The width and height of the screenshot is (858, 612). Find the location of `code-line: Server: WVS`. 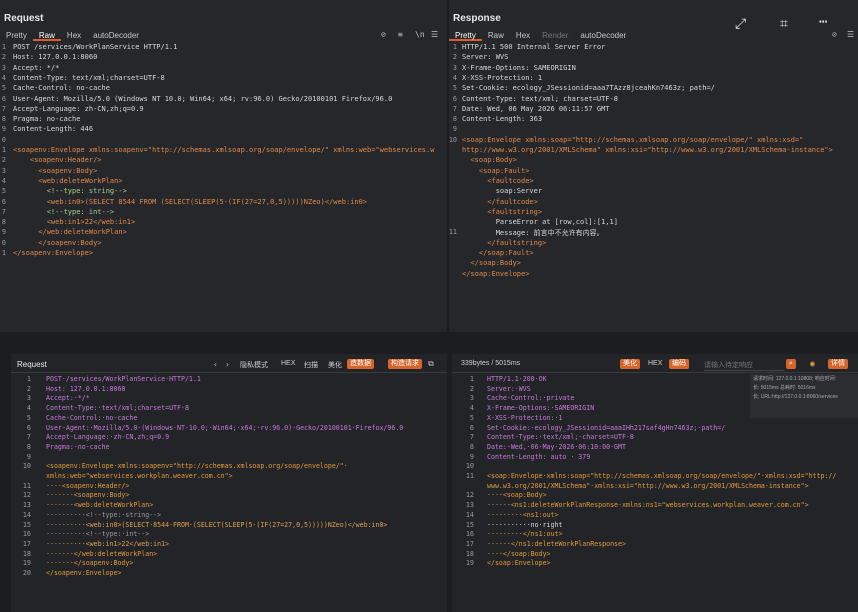

code-line: Server: WVS is located at coordinates (485, 57).